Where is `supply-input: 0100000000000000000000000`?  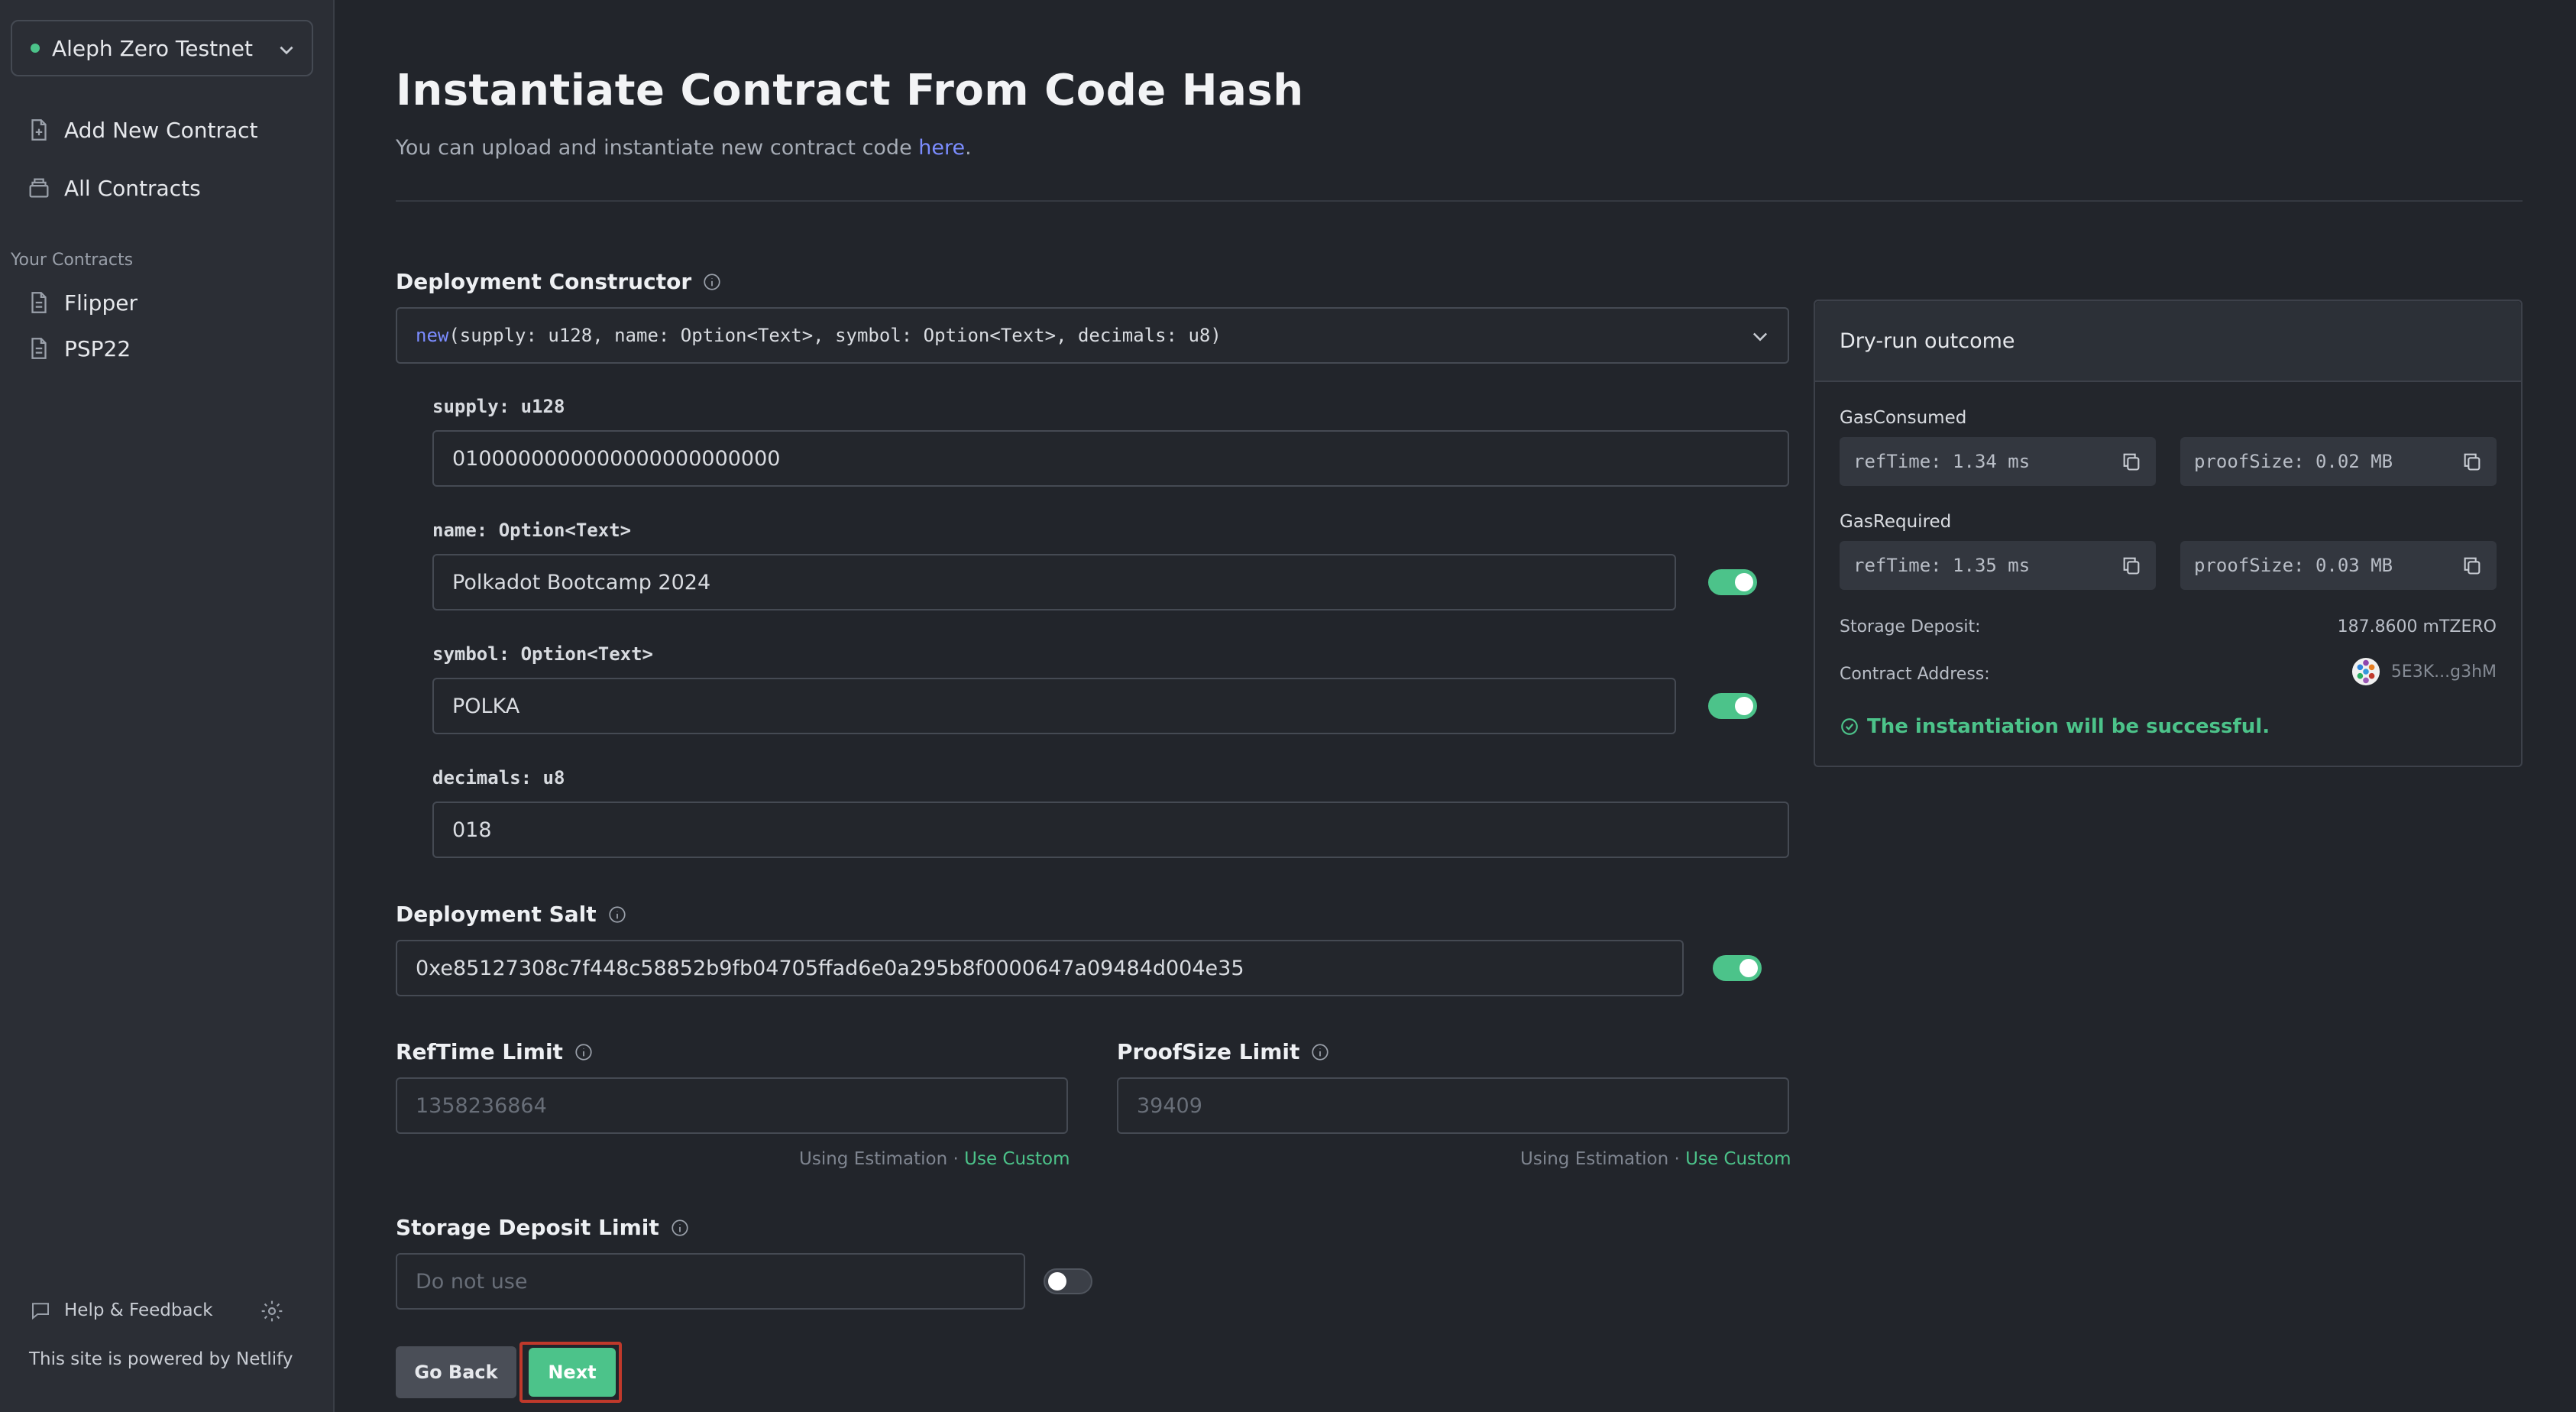
supply-input: 0100000000000000000000000 is located at coordinates (1110, 459).